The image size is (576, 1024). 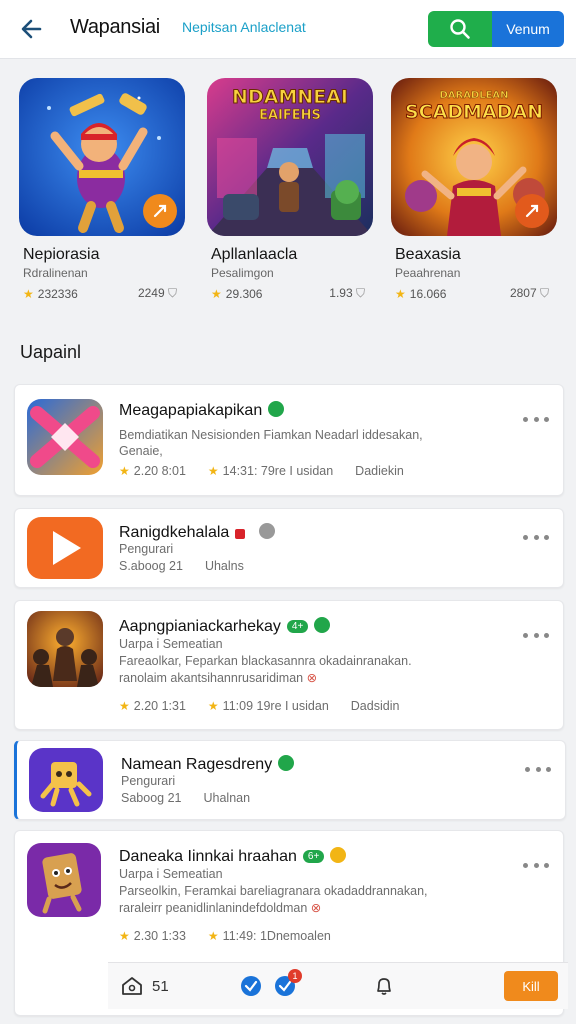 I want to click on alerts-button, so click(x=384, y=986).